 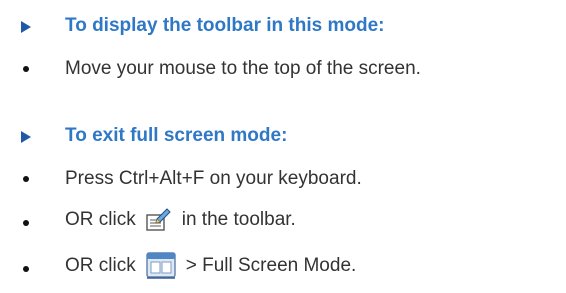 I want to click on list-item: Press Ctrl+Alt+F on your keyboard., so click(x=283, y=179).